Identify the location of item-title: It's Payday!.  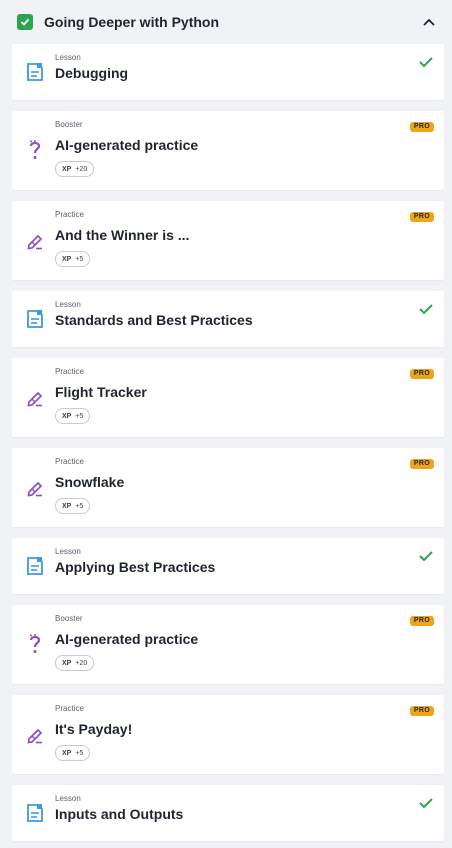
(94, 729).